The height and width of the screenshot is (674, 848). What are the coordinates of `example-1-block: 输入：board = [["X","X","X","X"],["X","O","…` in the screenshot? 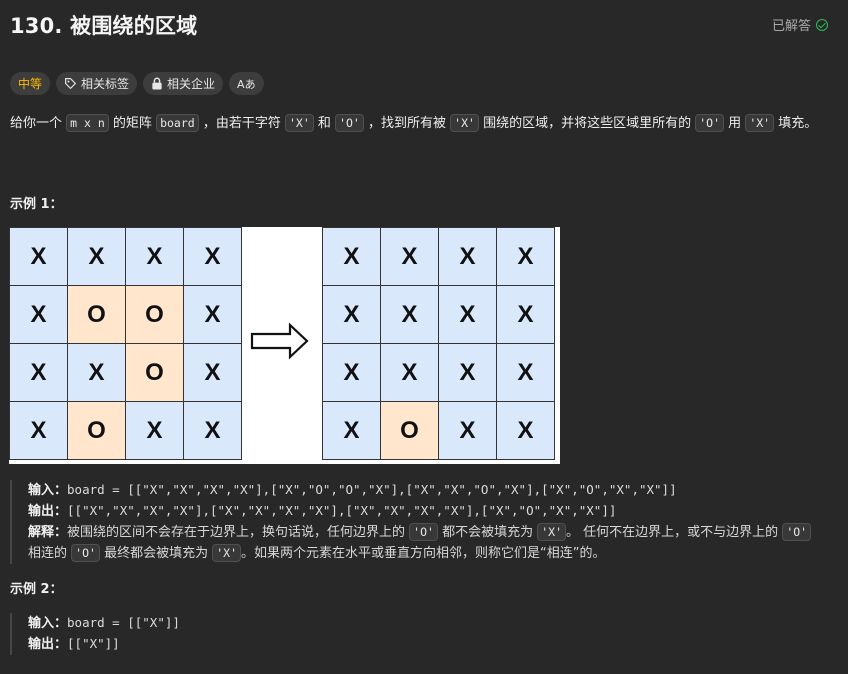 It's located at (425, 522).